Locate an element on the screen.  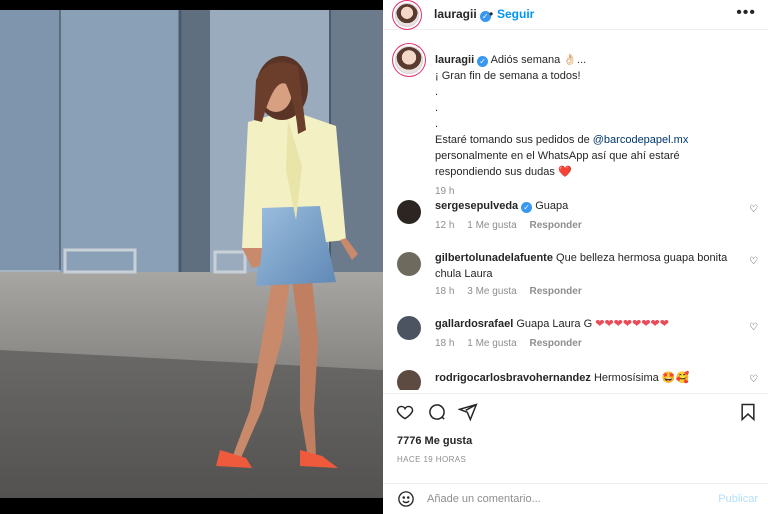
post-header: lauragii ✓ • Seguir ••• is located at coordinates (575, 15).